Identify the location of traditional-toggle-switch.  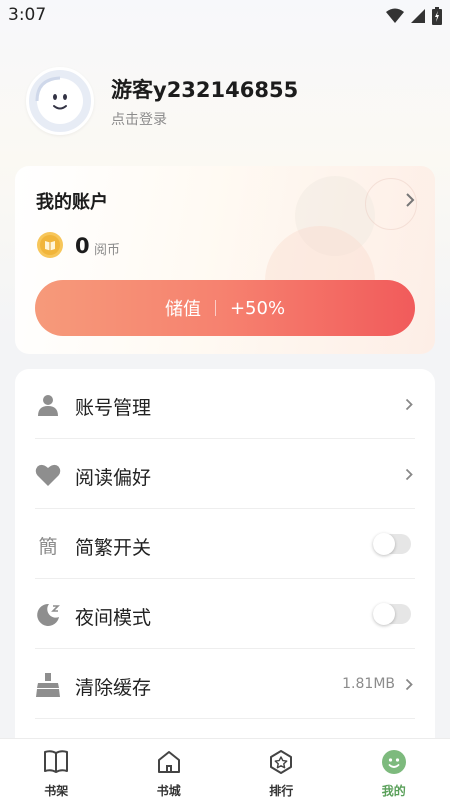
(392, 544).